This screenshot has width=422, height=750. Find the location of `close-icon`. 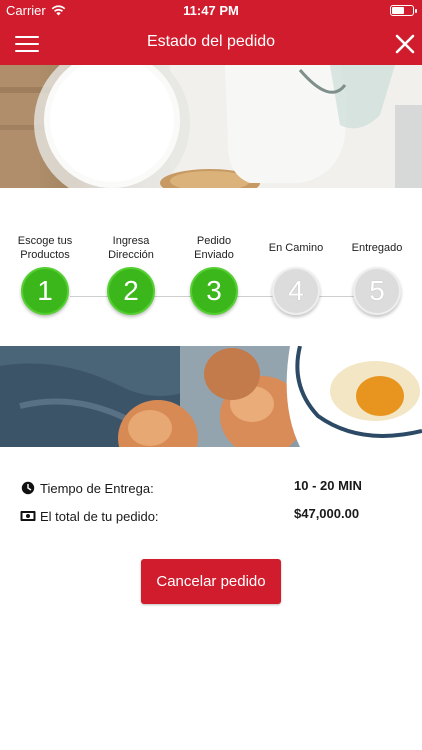

close-icon is located at coordinates (405, 44).